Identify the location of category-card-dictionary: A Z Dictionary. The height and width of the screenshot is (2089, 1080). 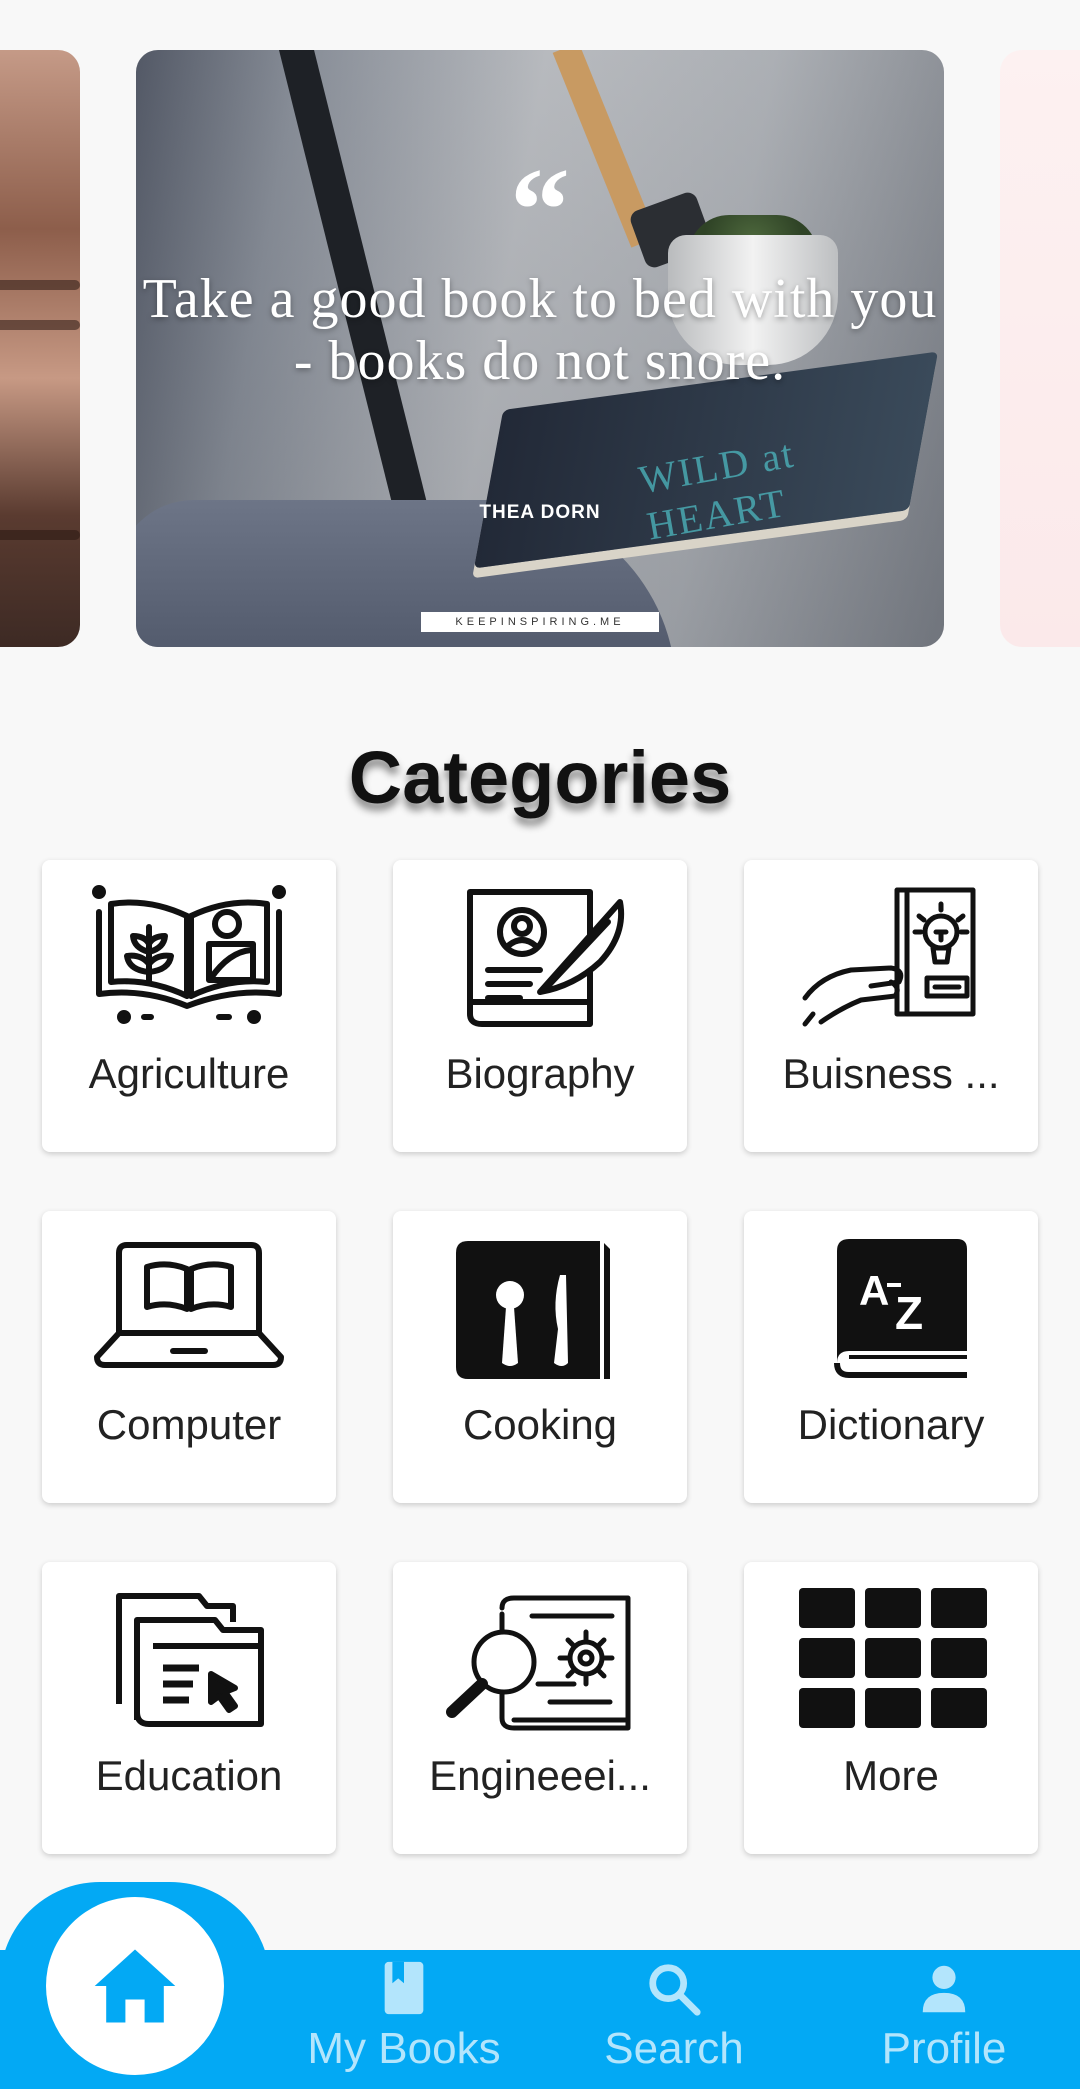
(891, 1357).